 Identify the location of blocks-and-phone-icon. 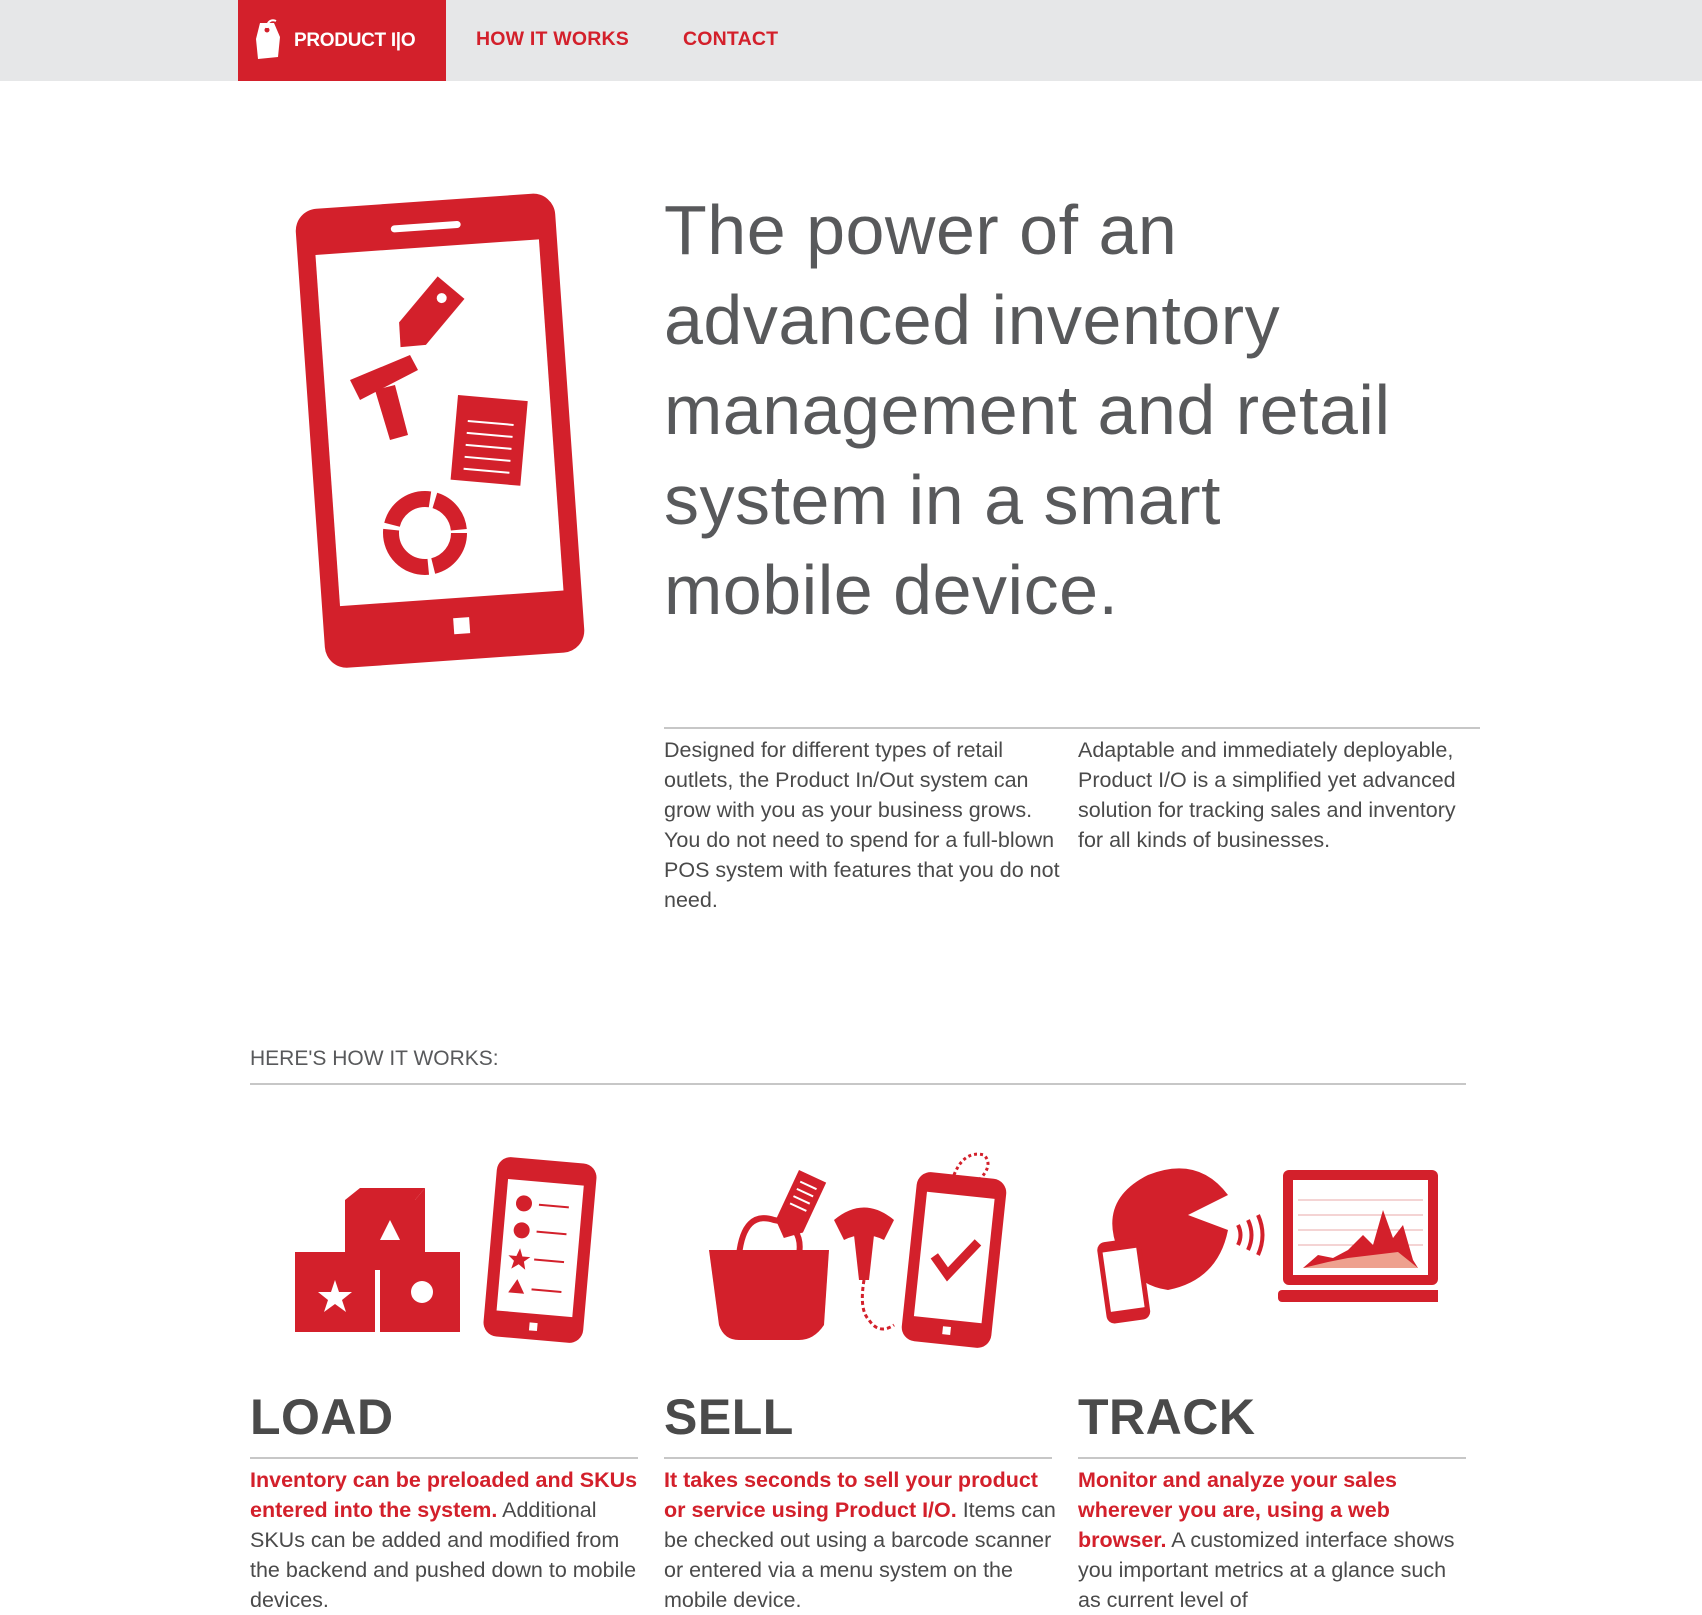
(446, 1250).